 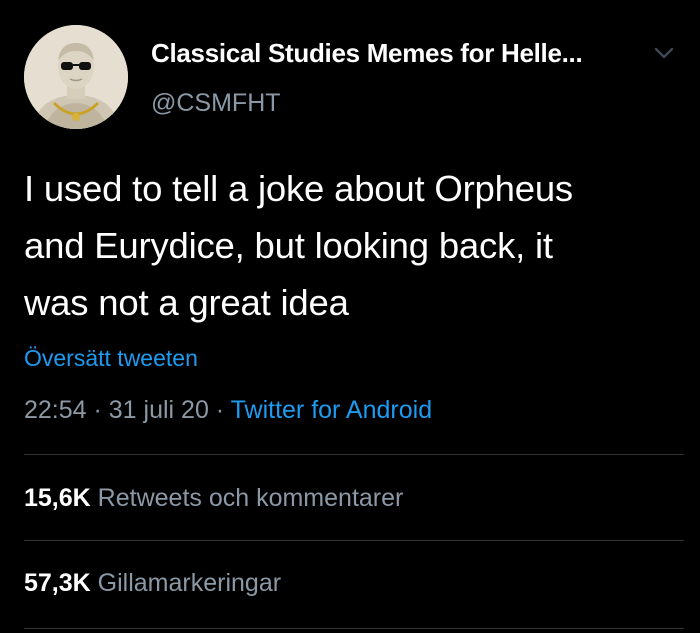 What do you see at coordinates (111, 358) in the screenshot?
I see `translate-tweet-link: Översätt tweeten` at bounding box center [111, 358].